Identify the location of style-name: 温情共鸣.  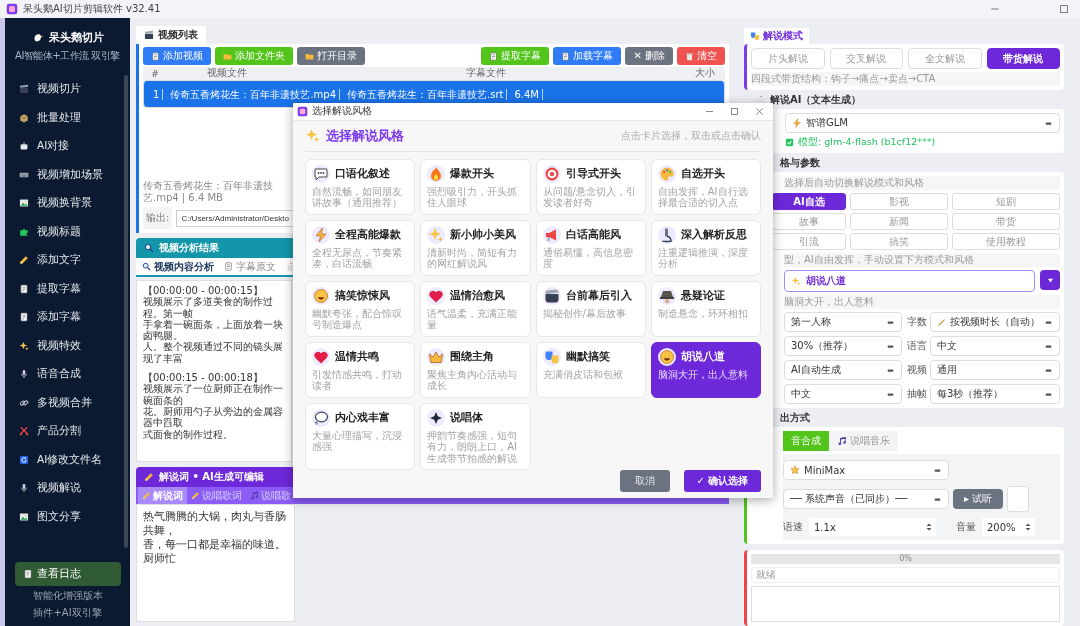
(357, 356).